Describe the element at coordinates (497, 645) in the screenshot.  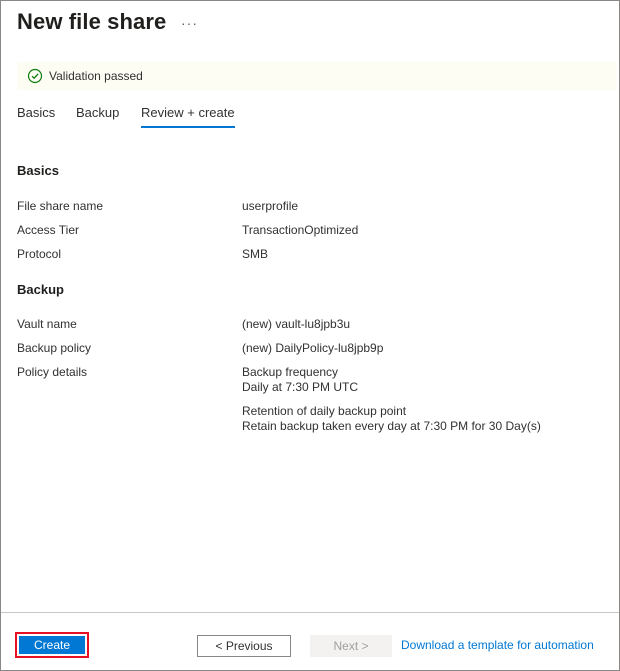
I see `download-template-link: Download a template for automation` at that location.